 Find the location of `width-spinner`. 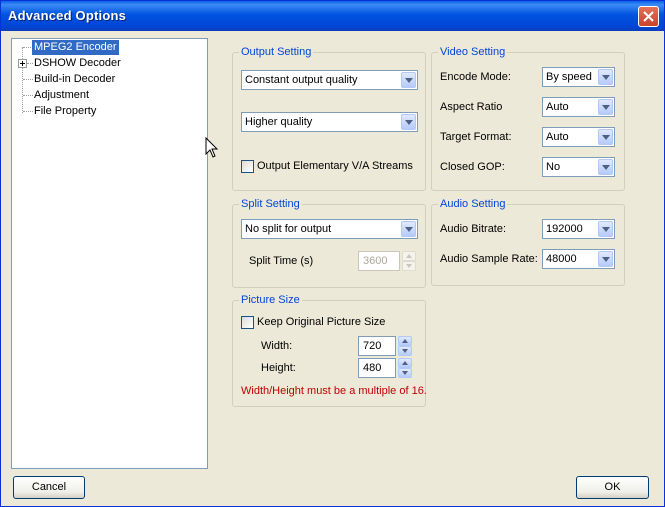

width-spinner is located at coordinates (405, 346).